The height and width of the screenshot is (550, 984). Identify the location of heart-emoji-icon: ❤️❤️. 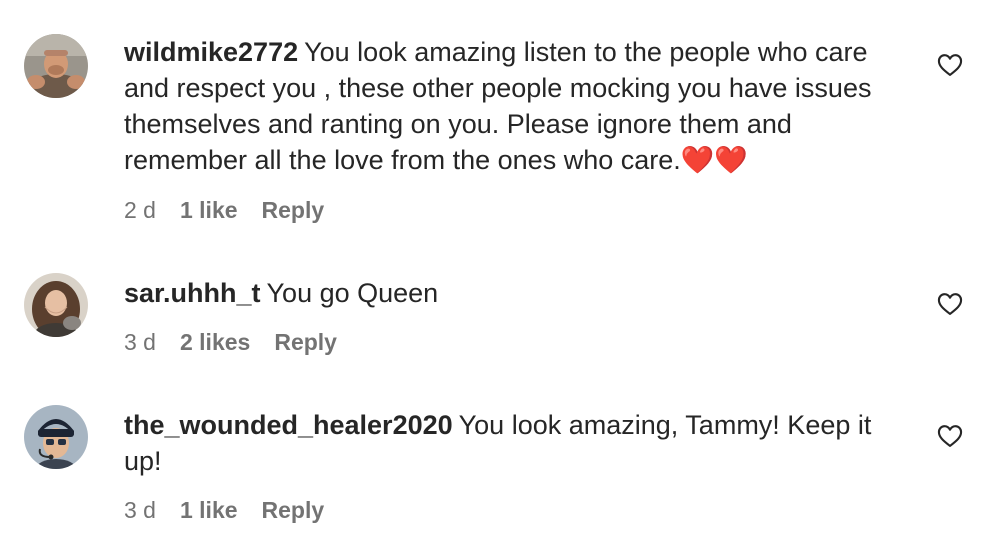
(714, 160).